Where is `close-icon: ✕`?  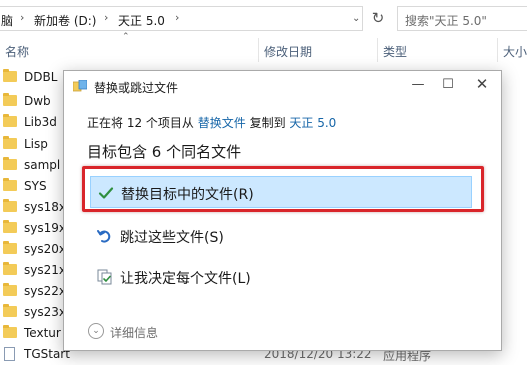
close-icon: ✕ is located at coordinates (482, 85).